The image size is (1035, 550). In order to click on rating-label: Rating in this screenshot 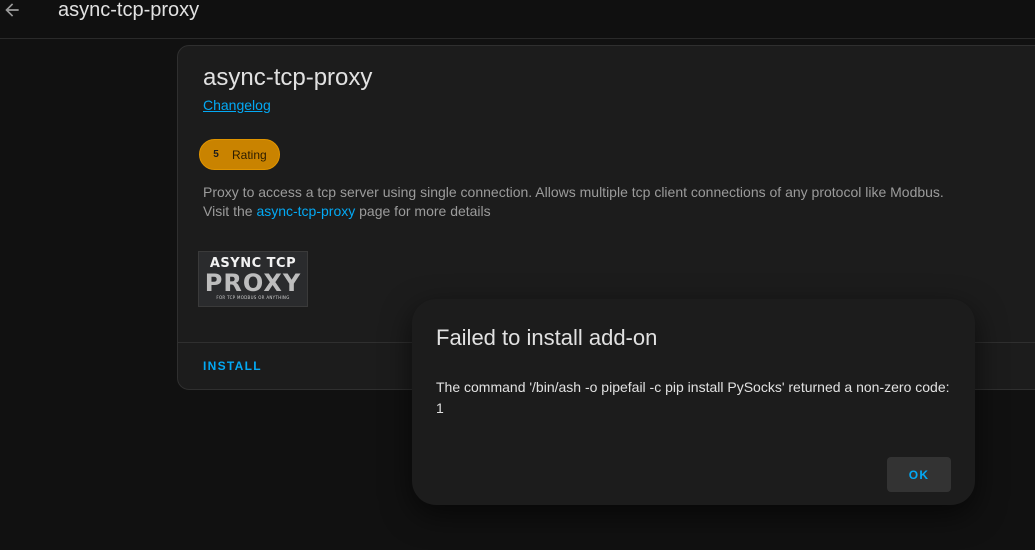, I will do `click(249, 154)`.